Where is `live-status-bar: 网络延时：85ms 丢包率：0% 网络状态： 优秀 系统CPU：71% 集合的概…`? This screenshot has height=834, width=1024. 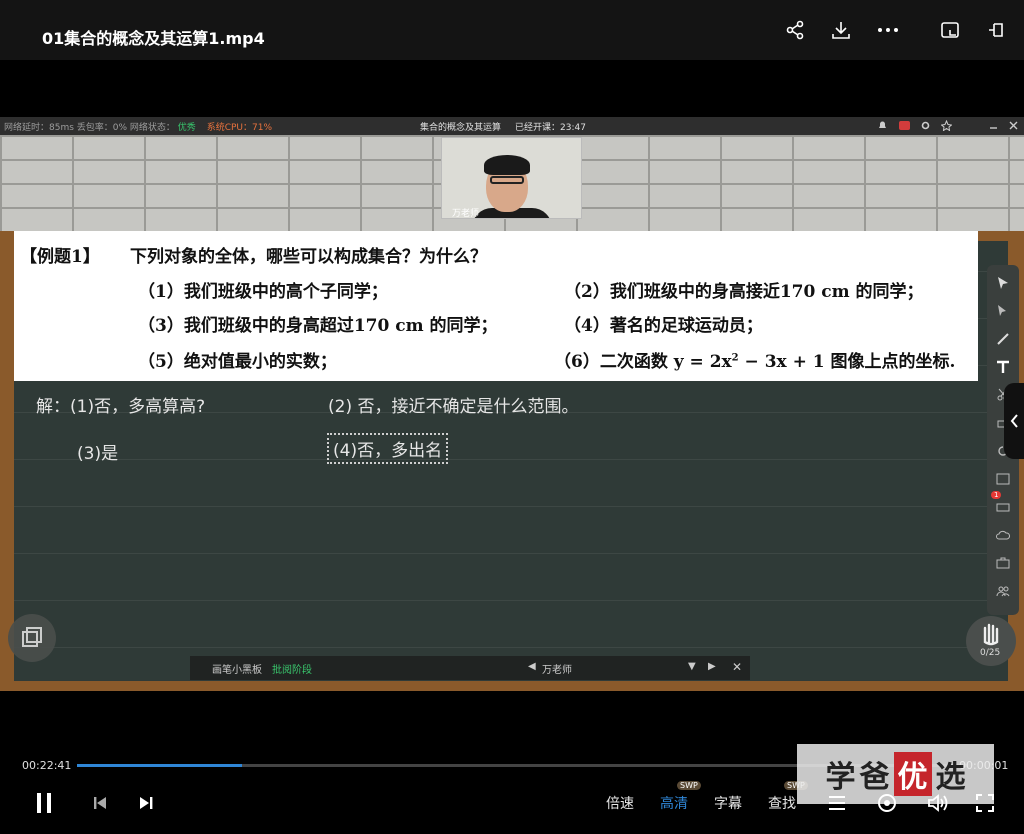
live-status-bar: 网络延时：85ms 丢包率：0% 网络状态： 优秀 系统CPU：71% 集合的概… is located at coordinates (512, 126).